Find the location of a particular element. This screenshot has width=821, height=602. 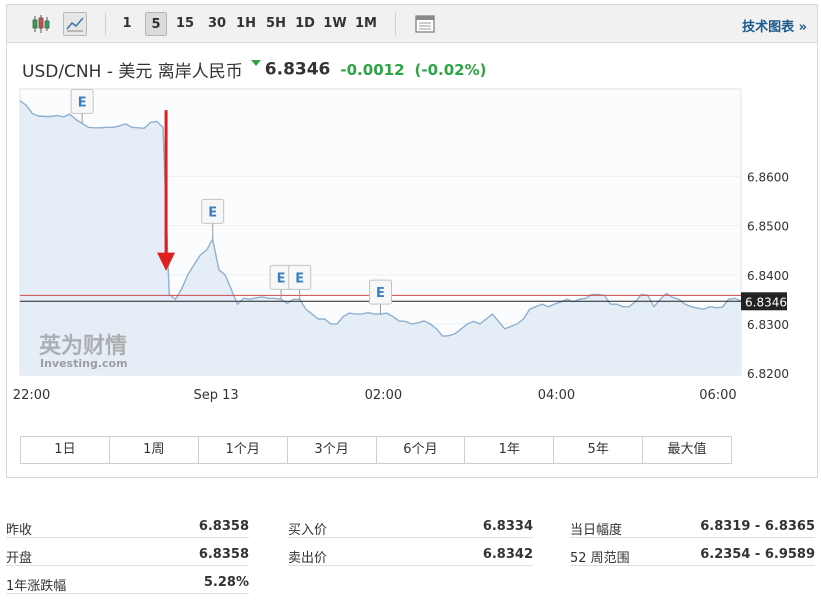

y-tick-label: 6.8200 is located at coordinates (768, 374).